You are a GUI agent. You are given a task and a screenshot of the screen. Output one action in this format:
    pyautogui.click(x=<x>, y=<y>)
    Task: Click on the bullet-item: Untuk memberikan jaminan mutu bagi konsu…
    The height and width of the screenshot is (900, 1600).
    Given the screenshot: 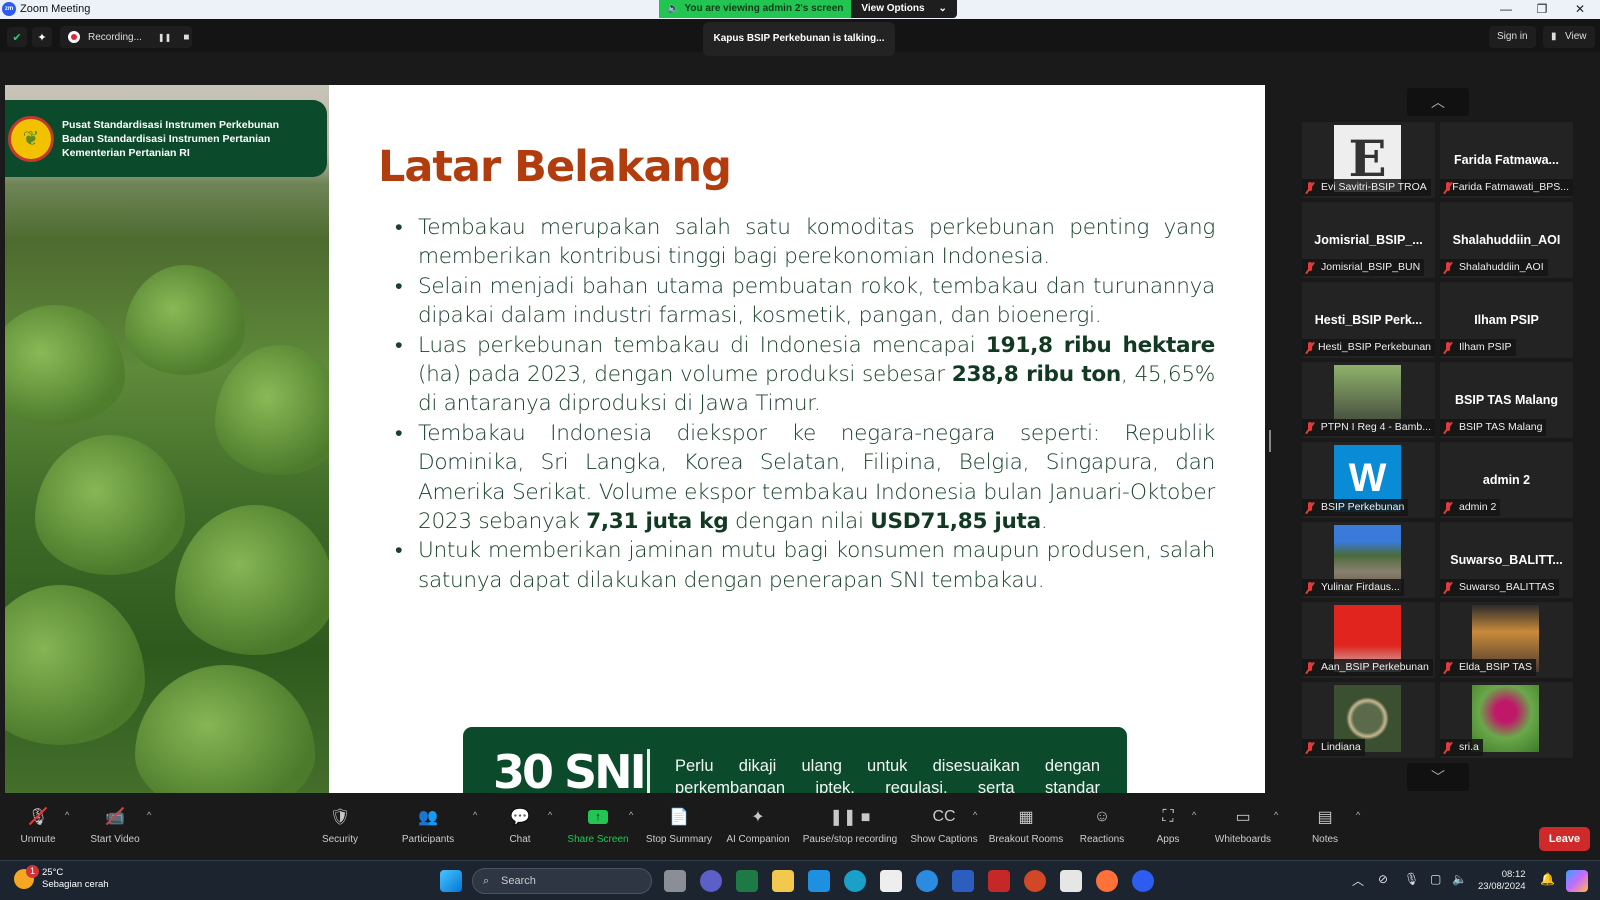 What is the action you would take?
    pyautogui.click(x=805, y=565)
    